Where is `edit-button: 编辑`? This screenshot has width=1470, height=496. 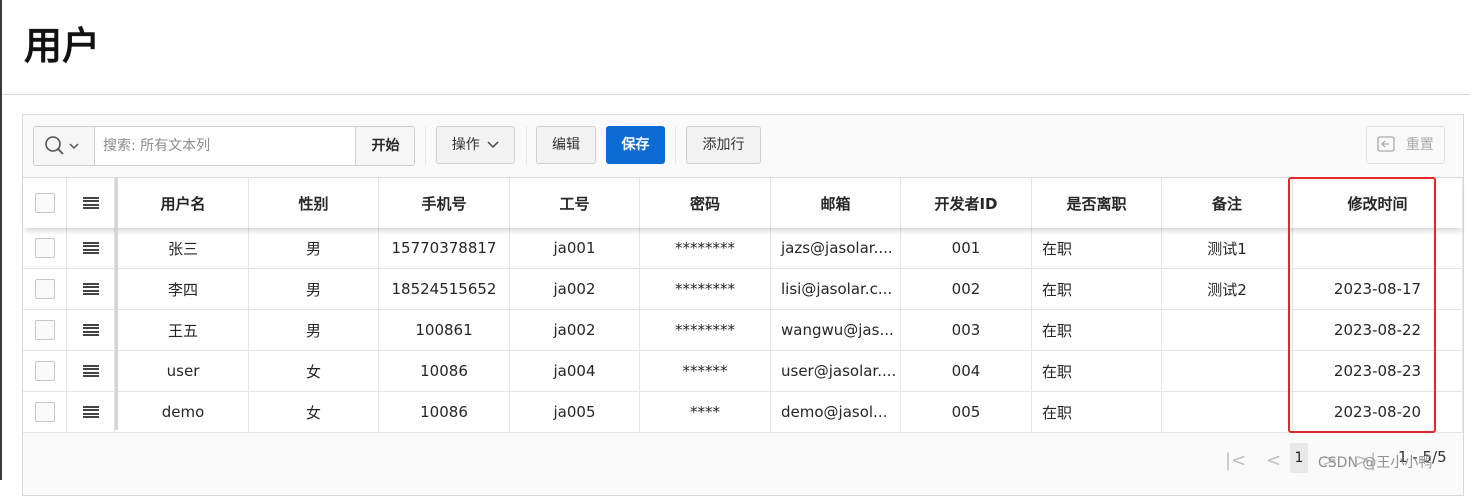
edit-button: 编辑 is located at coordinates (566, 145).